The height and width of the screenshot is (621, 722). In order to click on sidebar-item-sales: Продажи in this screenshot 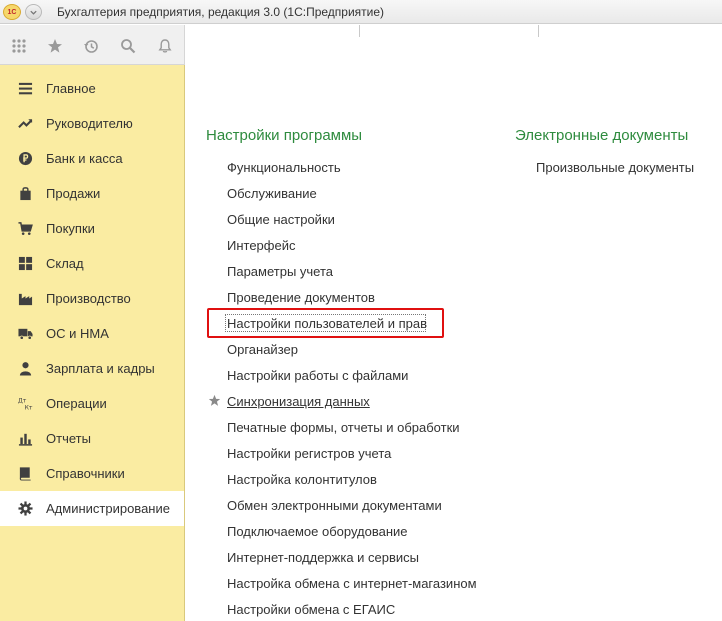, I will do `click(92, 193)`.